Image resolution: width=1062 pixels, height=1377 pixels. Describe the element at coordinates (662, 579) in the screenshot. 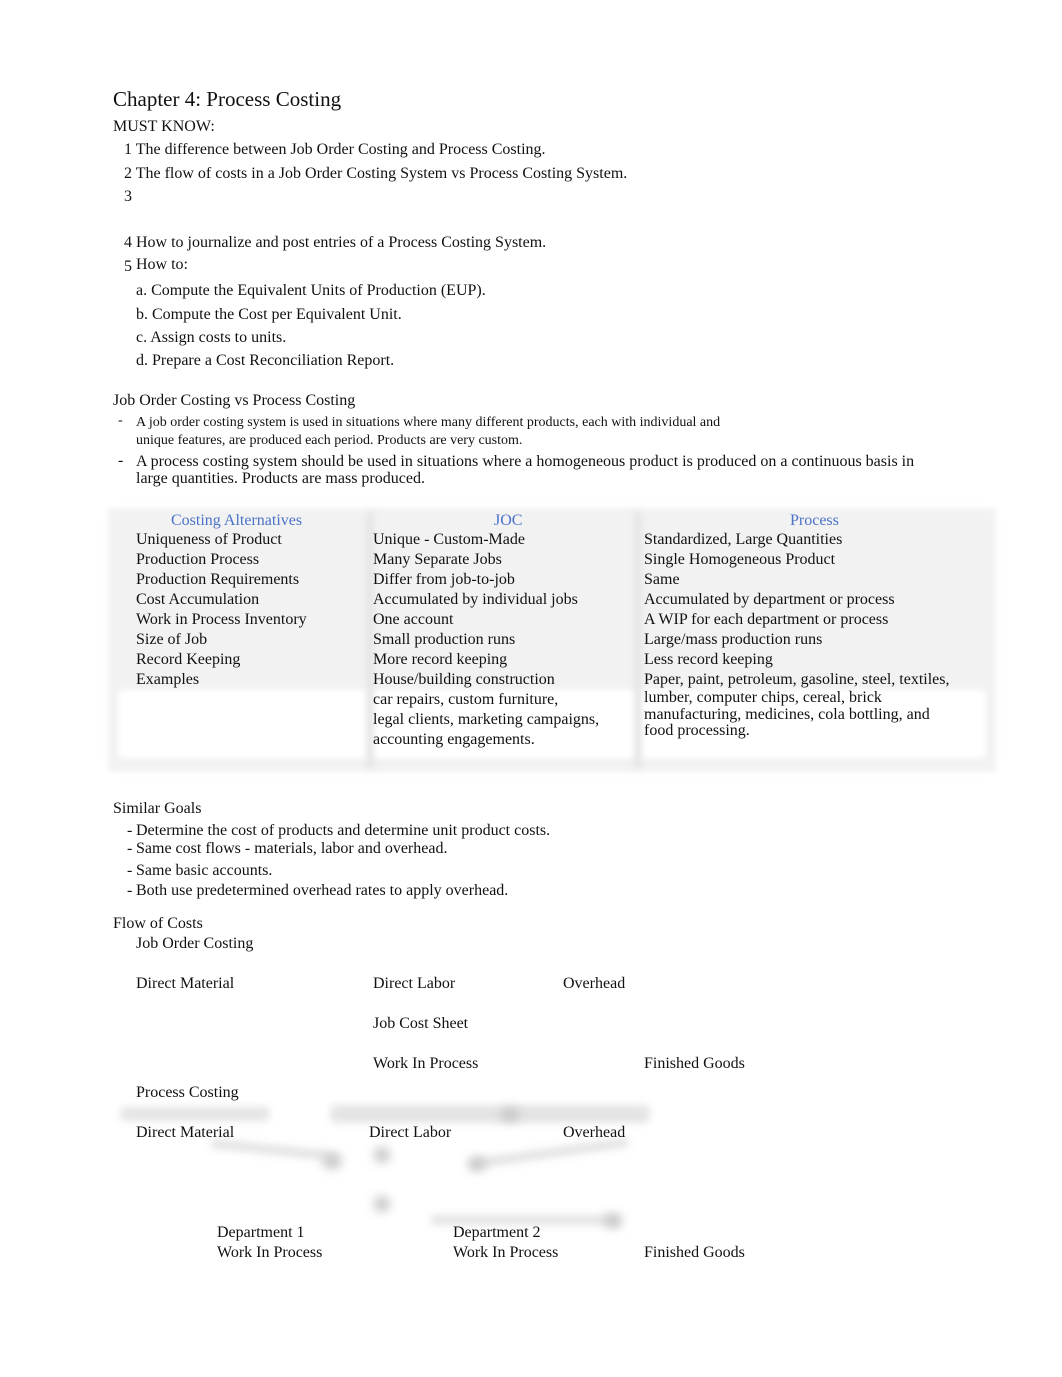

I see `table-cell: Same` at that location.